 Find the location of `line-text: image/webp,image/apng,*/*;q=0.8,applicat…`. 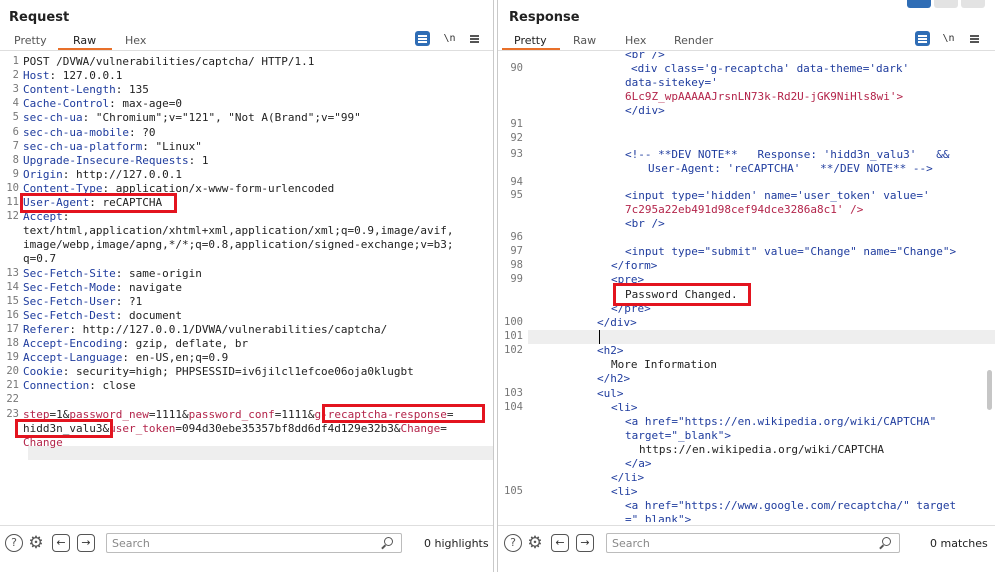

line-text: image/webp,image/apng,*/*;q=0.8,applicat… is located at coordinates (238, 245).